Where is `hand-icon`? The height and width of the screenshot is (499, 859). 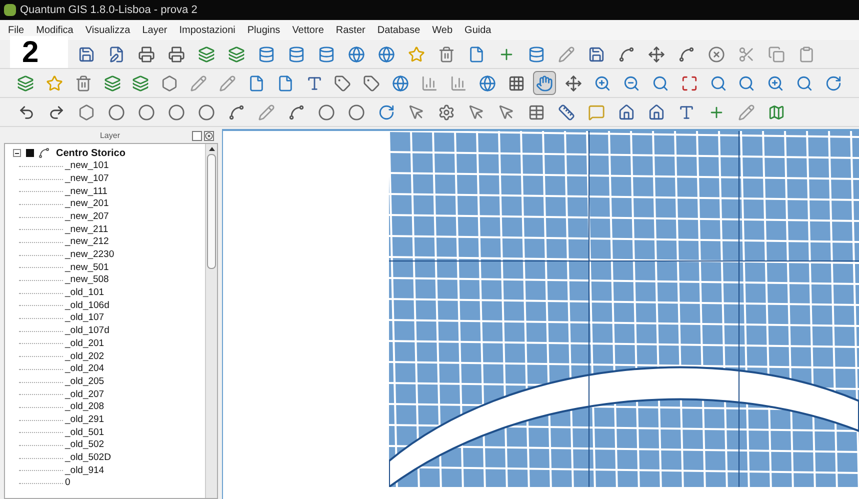
hand-icon is located at coordinates (545, 83).